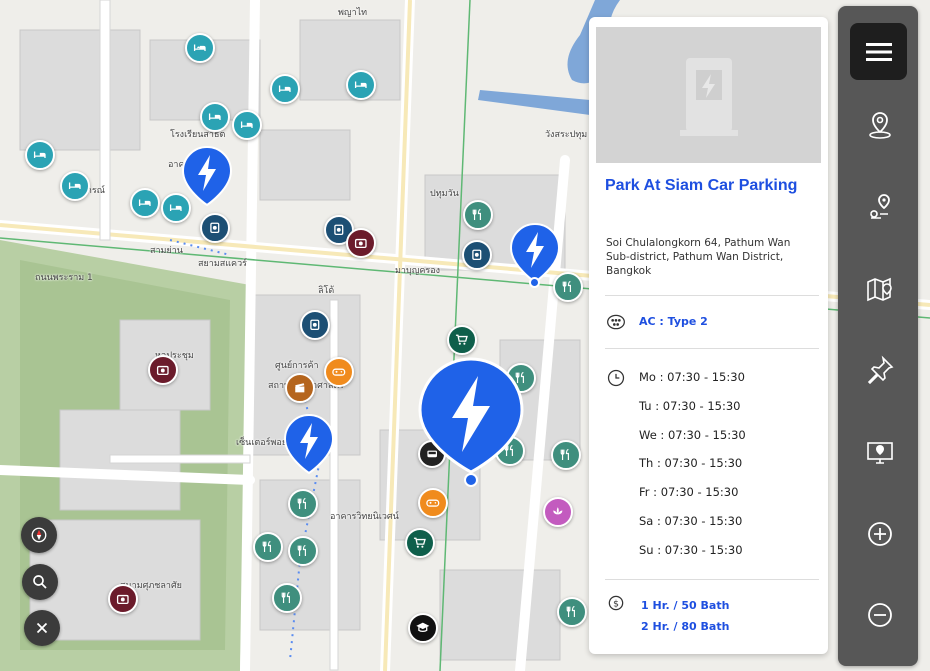 The width and height of the screenshot is (930, 671). I want to click on price-icon: $, so click(616, 603).